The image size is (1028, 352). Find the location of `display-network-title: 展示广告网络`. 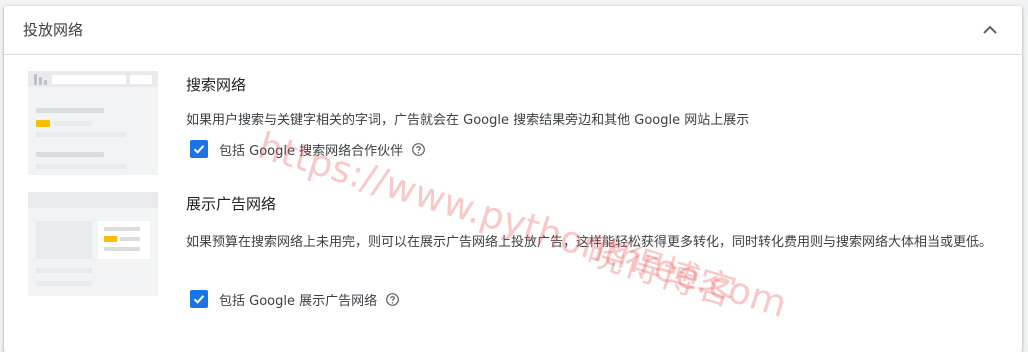

display-network-title: 展示广告网络 is located at coordinates (231, 204).